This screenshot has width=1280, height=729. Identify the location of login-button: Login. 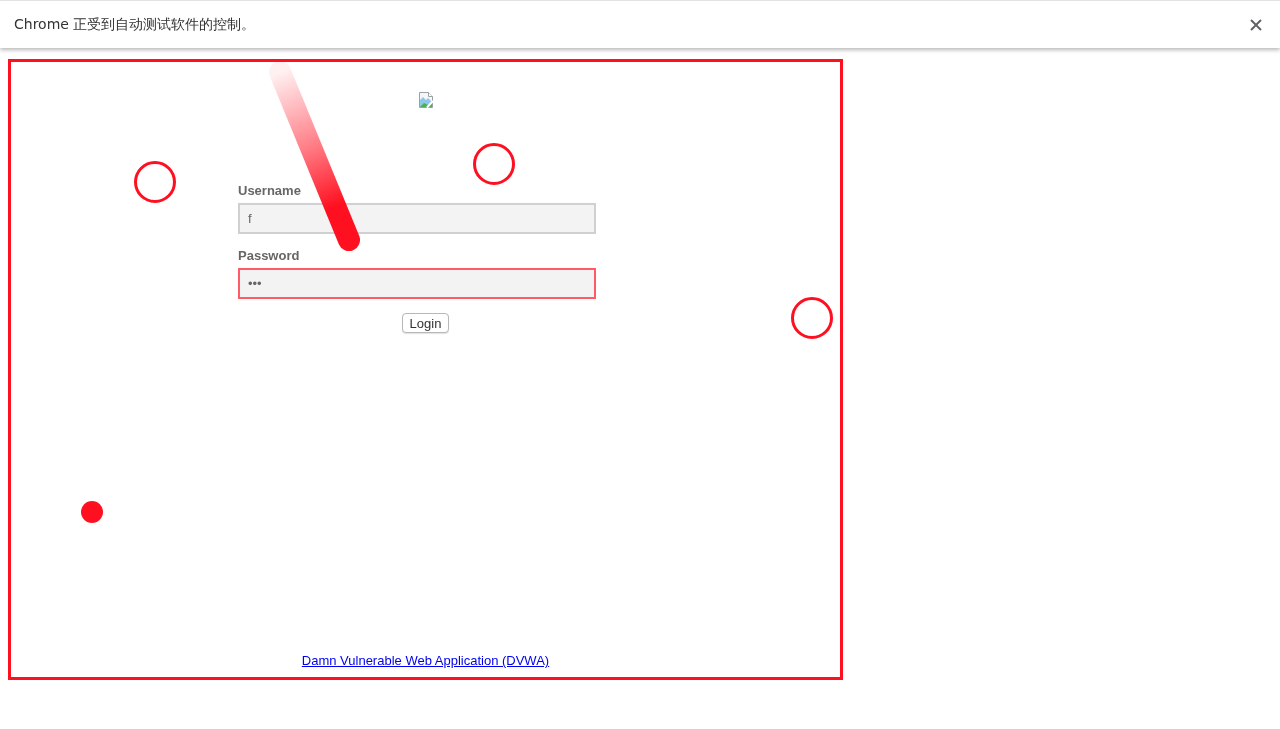
(425, 323).